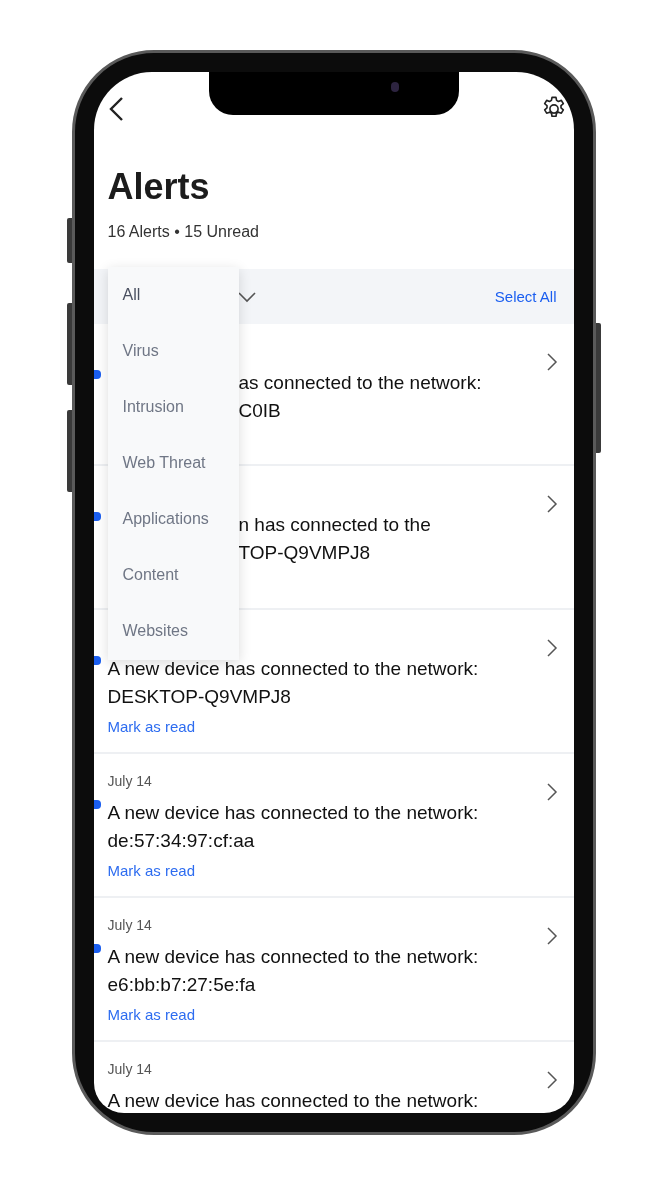 The width and height of the screenshot is (667, 1201). What do you see at coordinates (173, 575) in the screenshot?
I see `filter-option: Content` at bounding box center [173, 575].